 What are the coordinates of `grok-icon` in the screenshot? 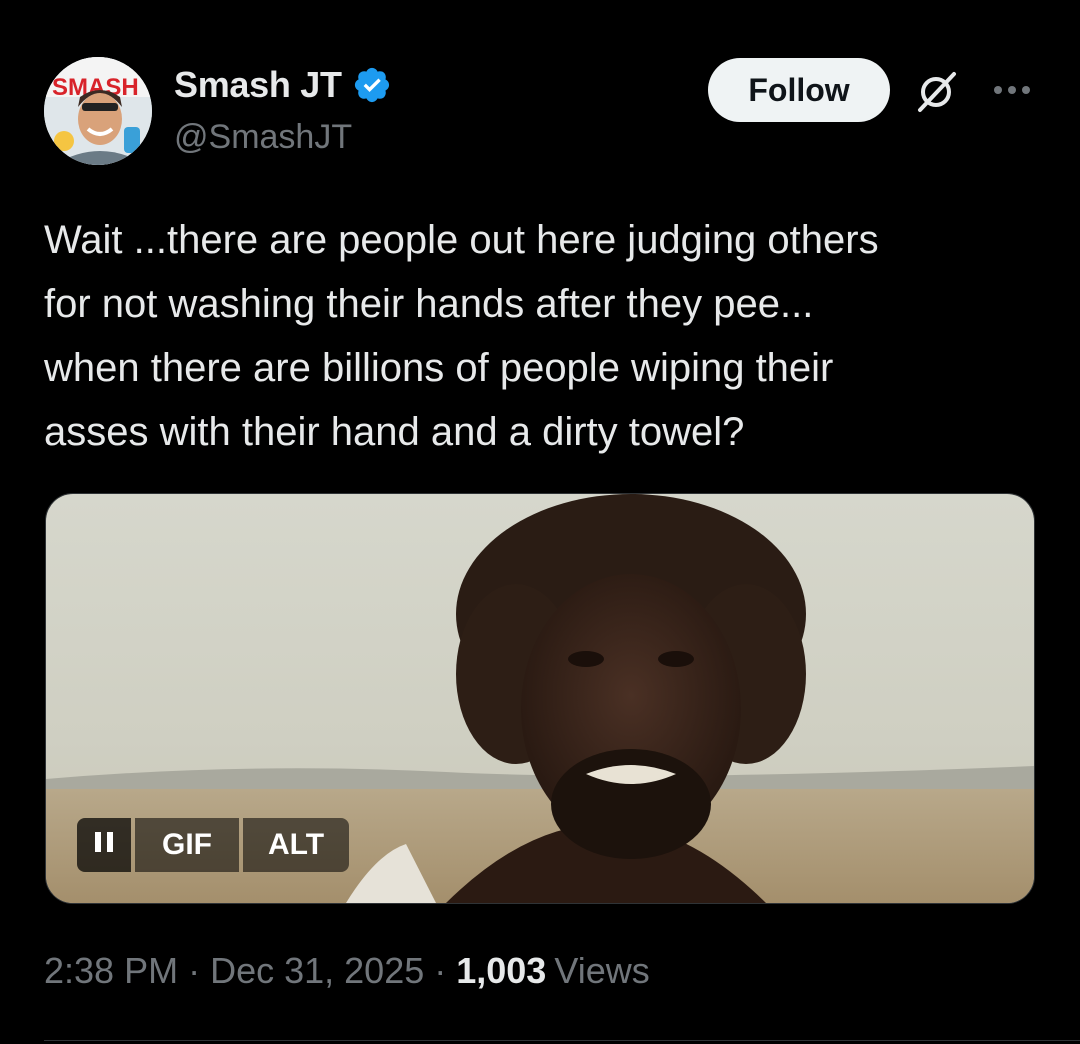 It's located at (936, 92).